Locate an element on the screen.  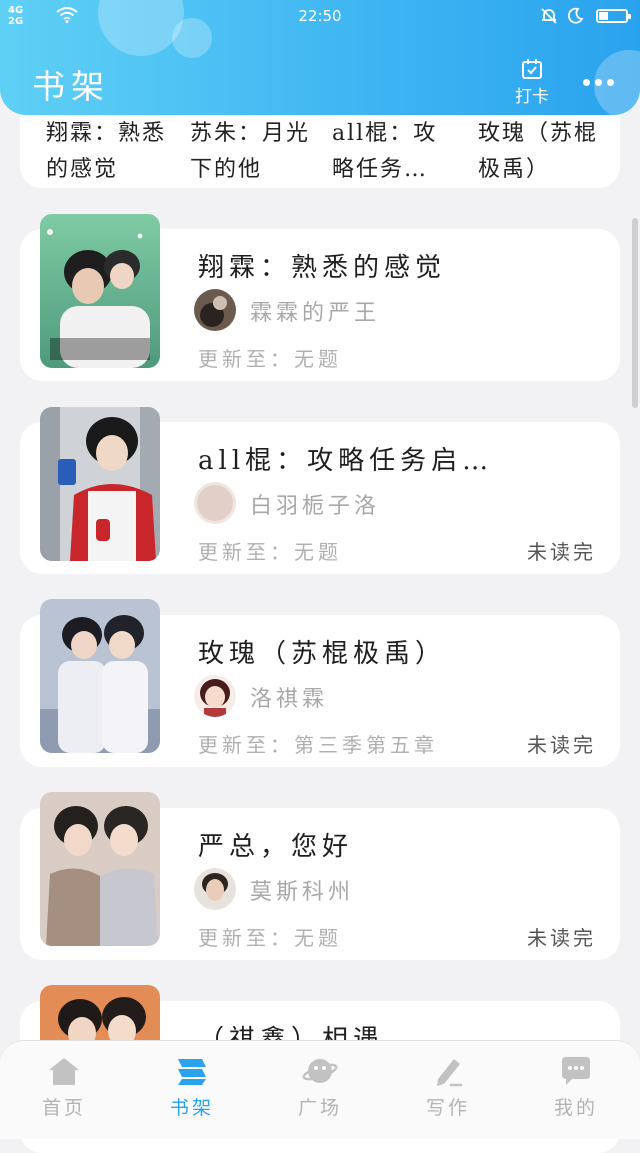
checkin-button: 打卡 is located at coordinates (532, 82).